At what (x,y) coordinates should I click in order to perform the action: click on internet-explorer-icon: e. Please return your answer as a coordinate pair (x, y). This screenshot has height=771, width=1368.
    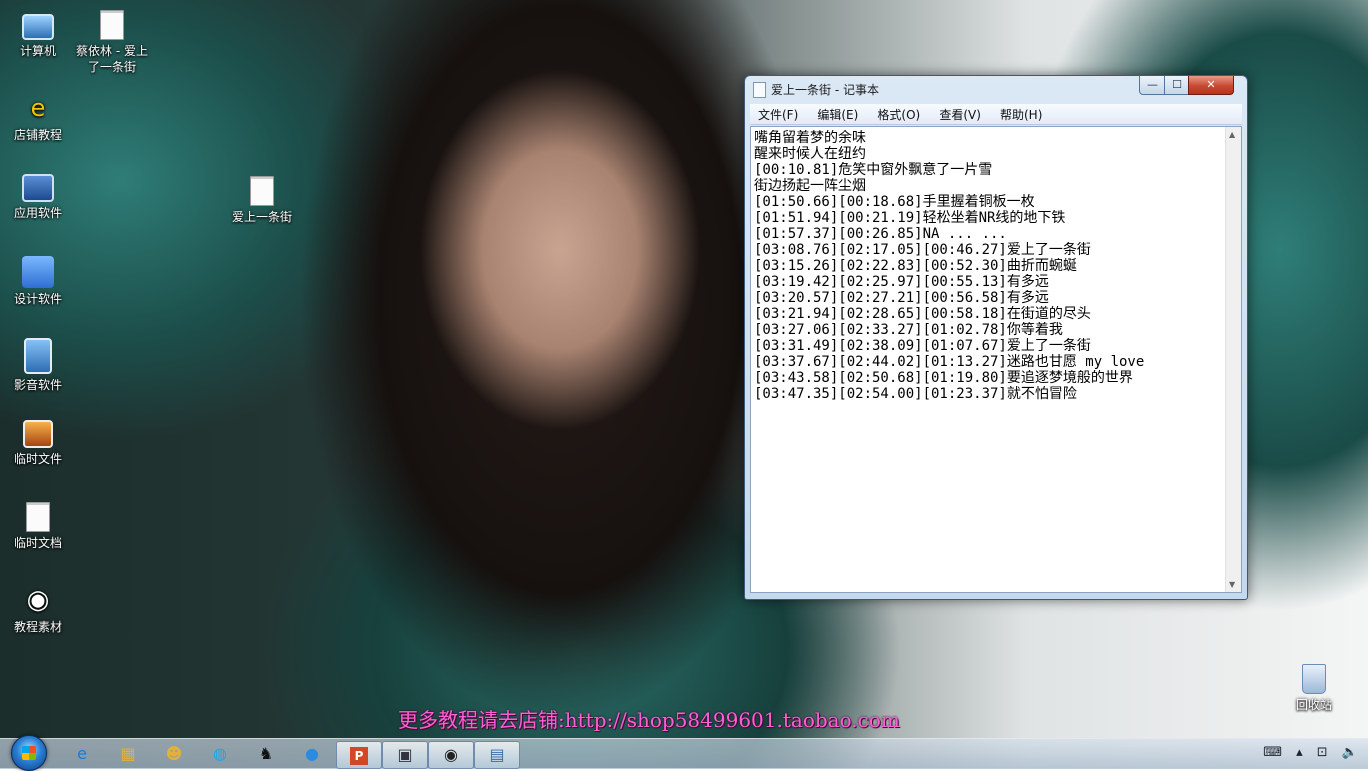
    Looking at the image, I should click on (82, 753).